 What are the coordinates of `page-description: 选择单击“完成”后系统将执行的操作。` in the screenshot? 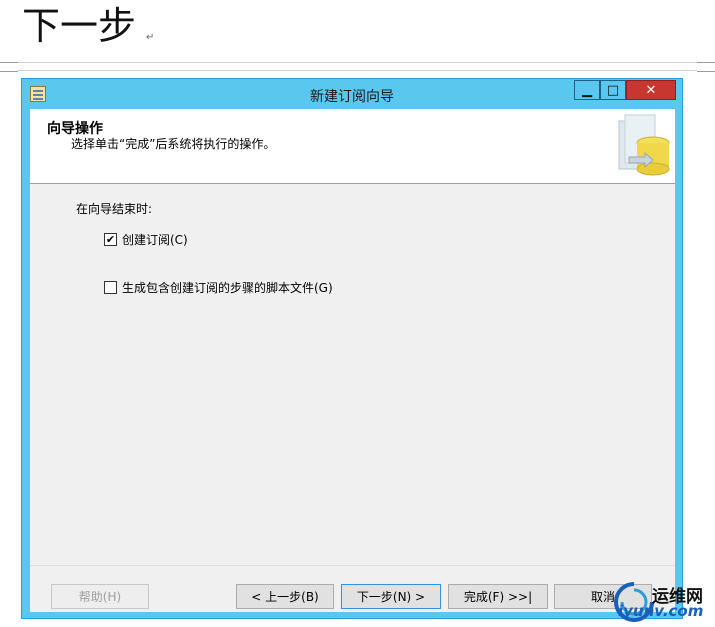 It's located at (173, 144).